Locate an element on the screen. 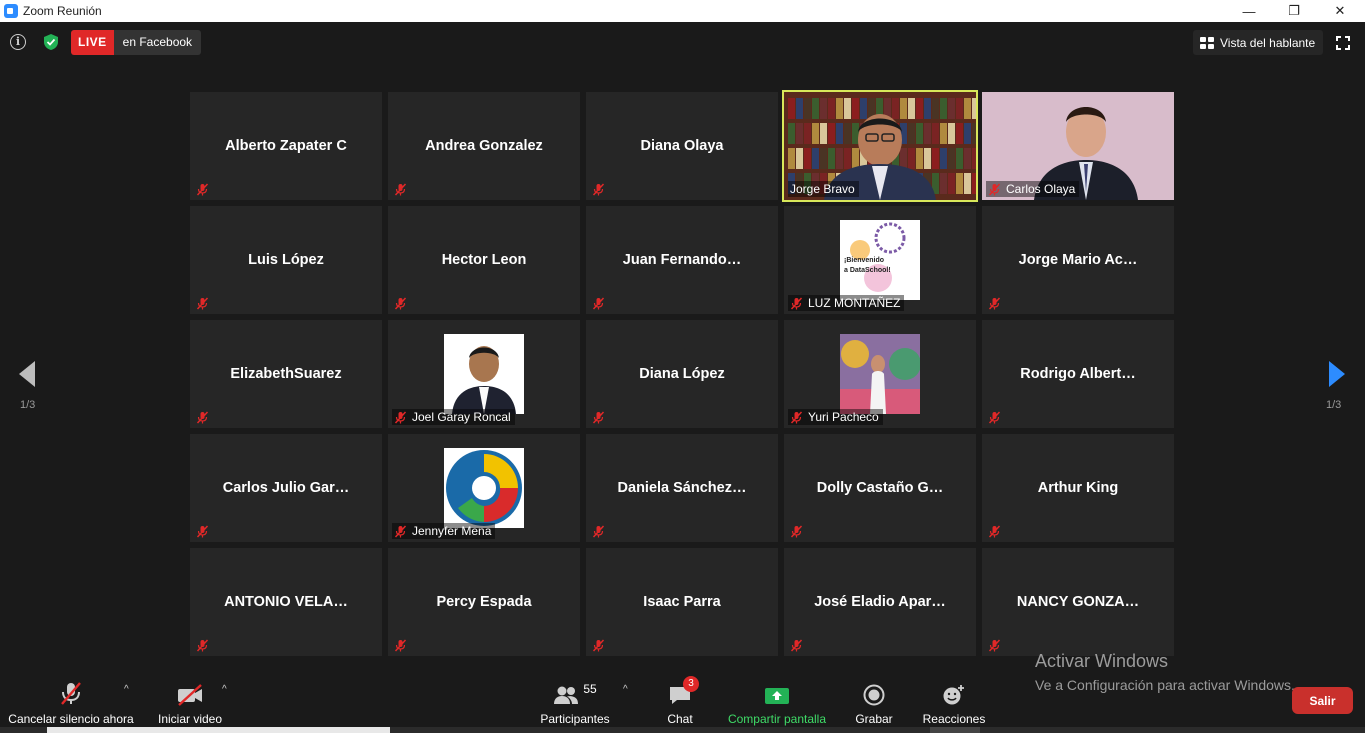 The height and width of the screenshot is (733, 1365). participant-tile: ElizabethSuarez is located at coordinates (286, 374).